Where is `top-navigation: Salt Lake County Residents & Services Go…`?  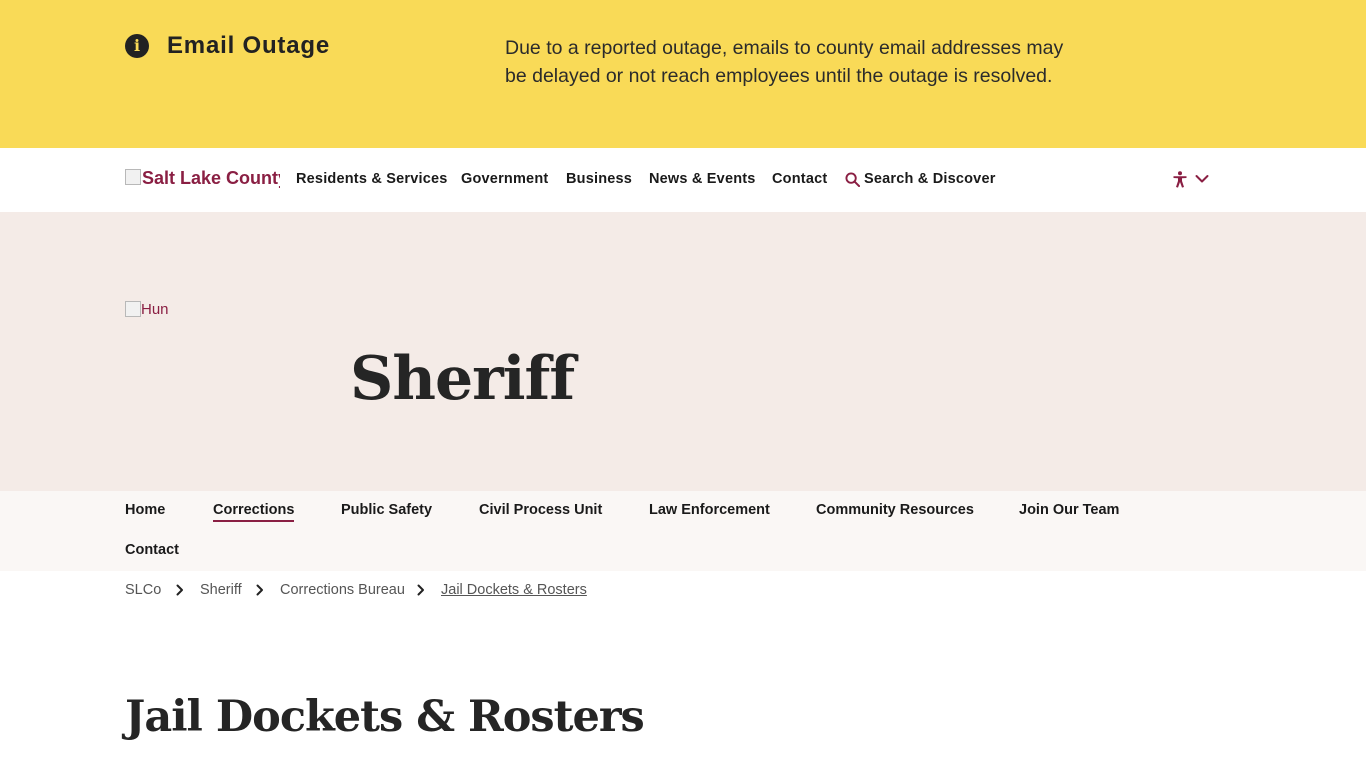
top-navigation: Salt Lake County Residents & Services Go… is located at coordinates (683, 180).